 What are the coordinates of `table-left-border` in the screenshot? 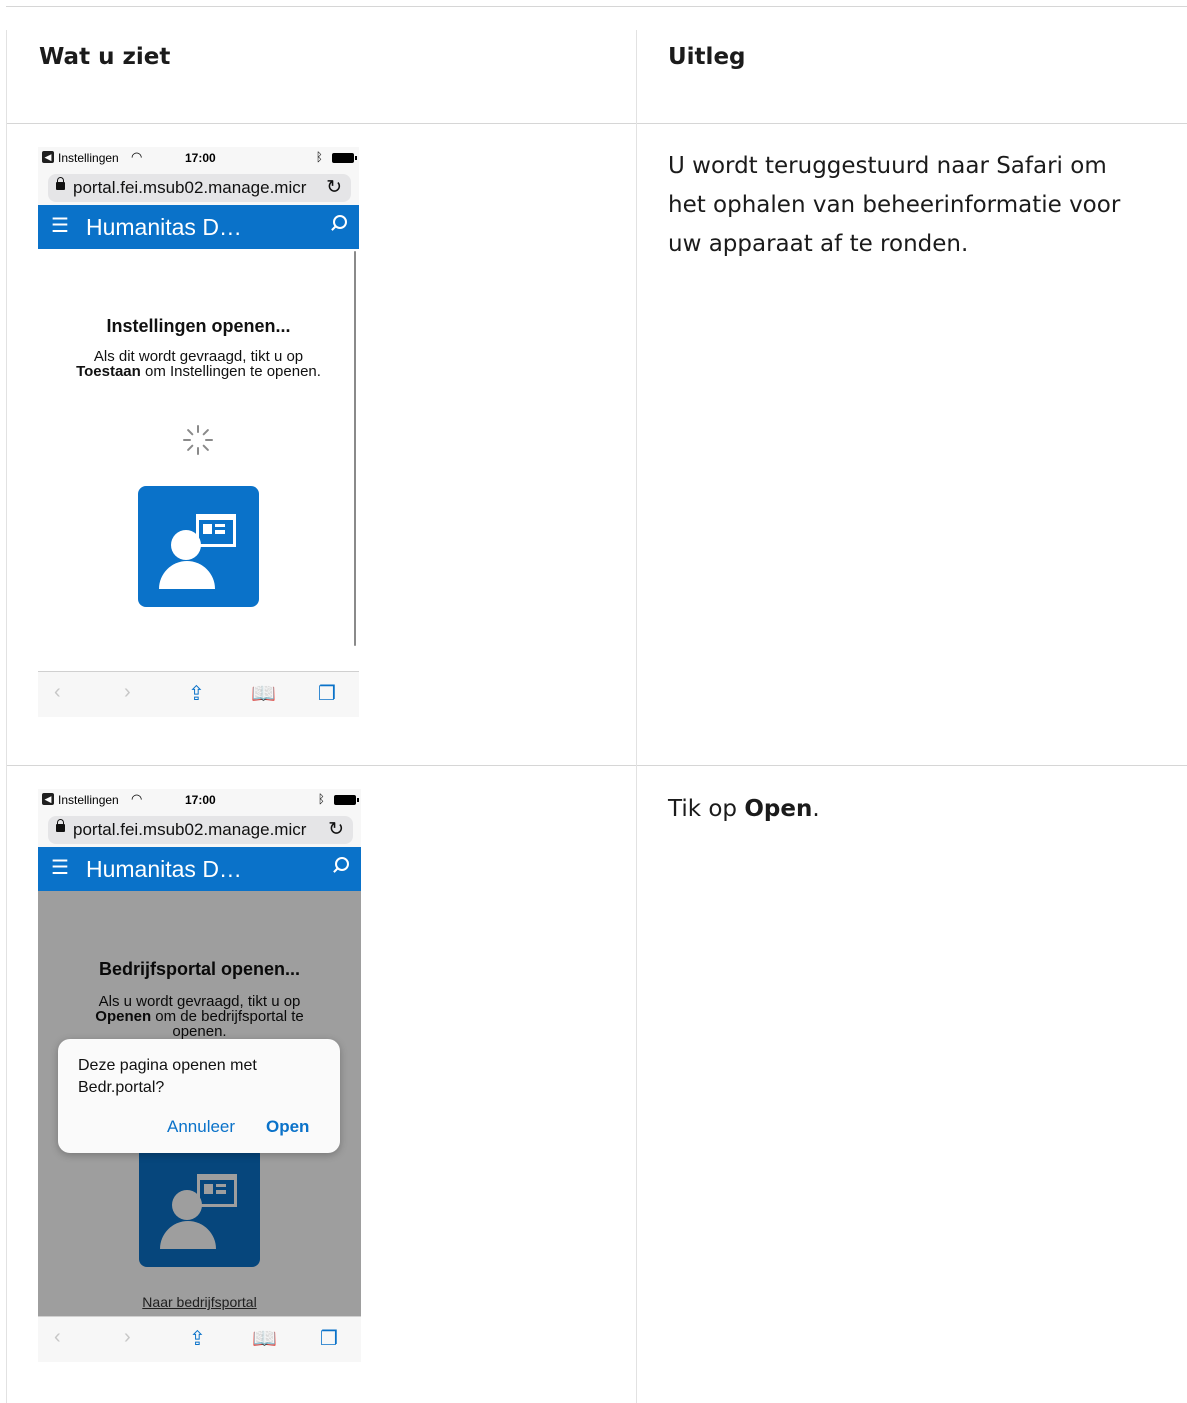 It's located at (6, 716).